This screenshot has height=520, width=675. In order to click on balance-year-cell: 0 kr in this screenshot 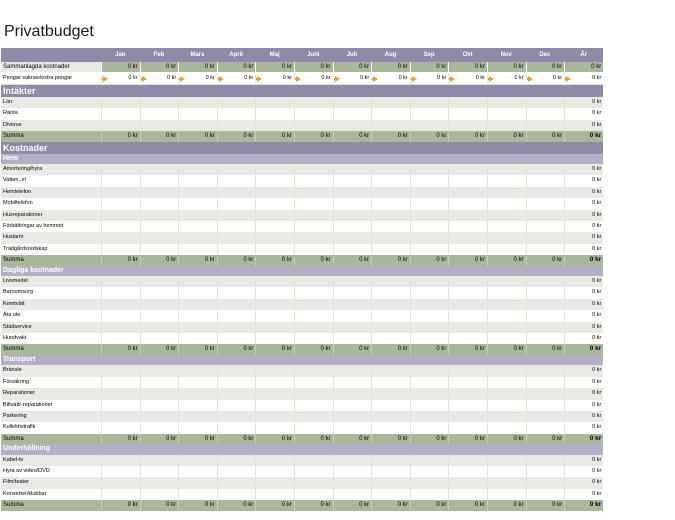, I will do `click(583, 78)`.